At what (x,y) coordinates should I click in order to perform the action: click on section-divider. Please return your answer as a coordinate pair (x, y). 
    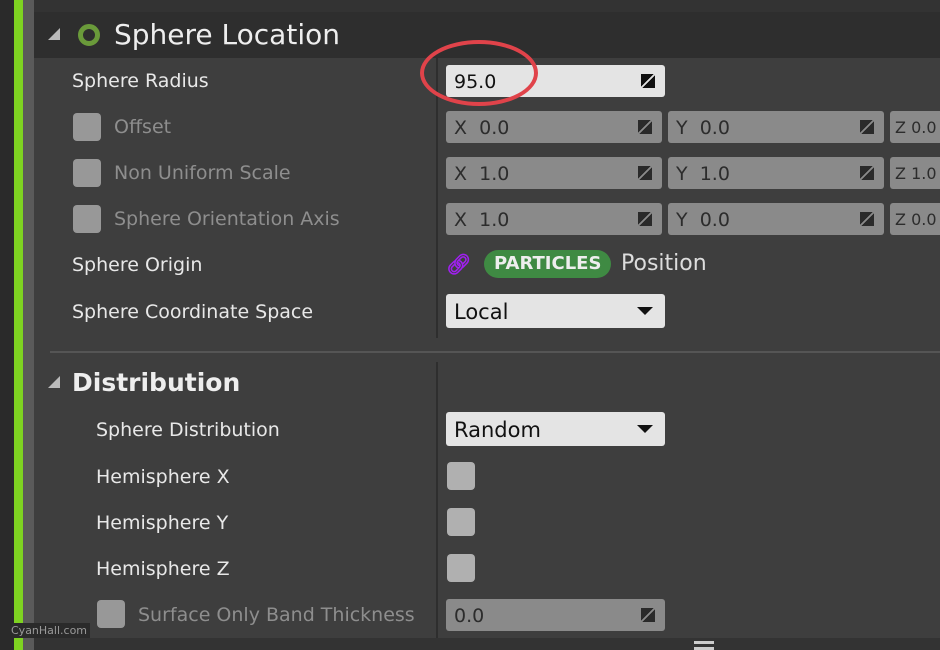
    Looking at the image, I should click on (495, 352).